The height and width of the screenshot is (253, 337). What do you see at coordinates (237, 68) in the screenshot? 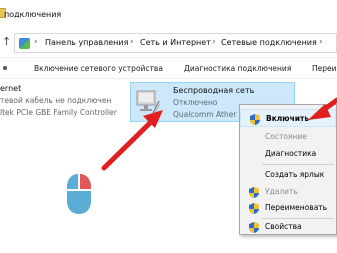
I see `diagnose-connection-button: Диагностика подключения` at bounding box center [237, 68].